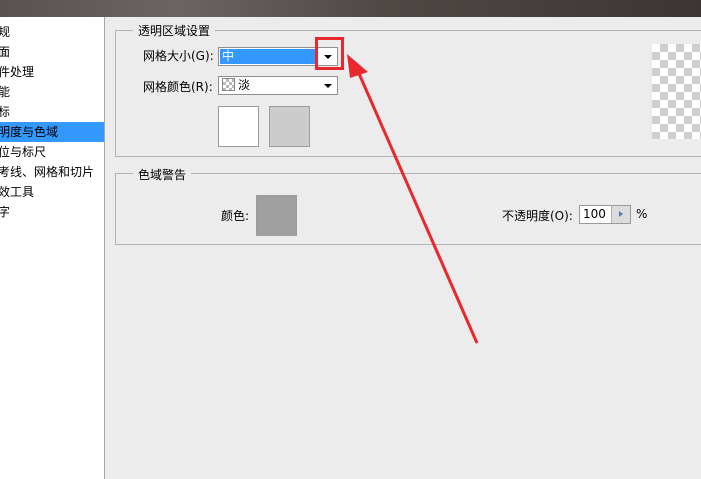 This screenshot has height=479, width=701. Describe the element at coordinates (676, 91) in the screenshot. I see `transparency-preview` at that location.